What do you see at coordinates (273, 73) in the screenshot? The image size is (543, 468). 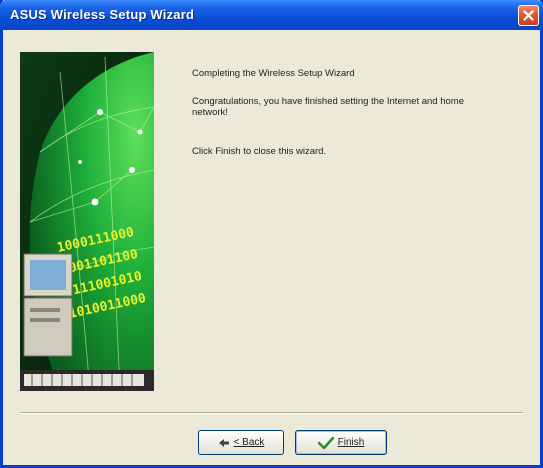 I see `wizard-heading: Completing the Wireless Setup Wizard` at bounding box center [273, 73].